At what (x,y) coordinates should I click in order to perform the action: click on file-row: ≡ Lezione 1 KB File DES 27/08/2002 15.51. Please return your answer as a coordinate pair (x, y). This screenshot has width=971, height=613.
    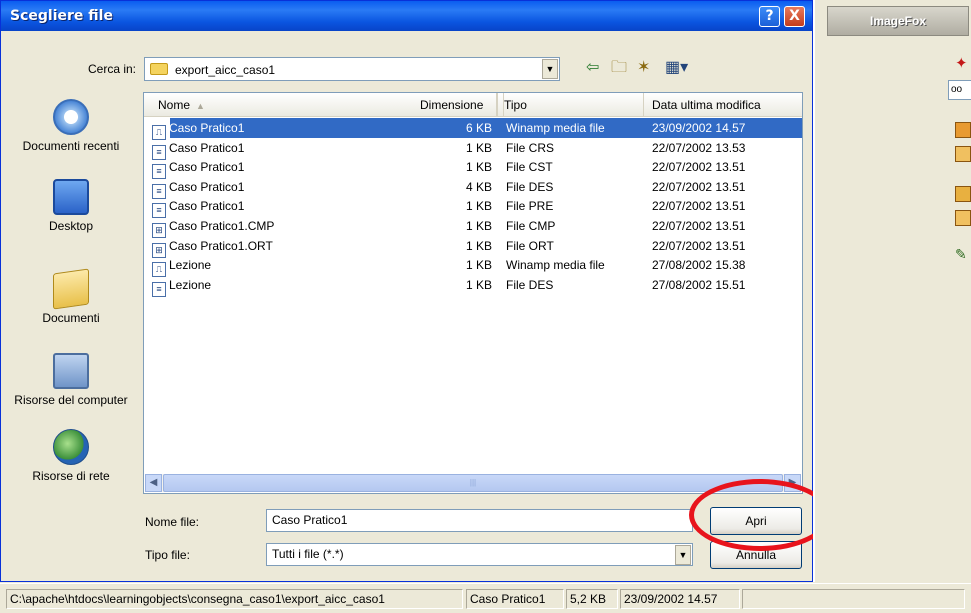
    Looking at the image, I should click on (473, 286).